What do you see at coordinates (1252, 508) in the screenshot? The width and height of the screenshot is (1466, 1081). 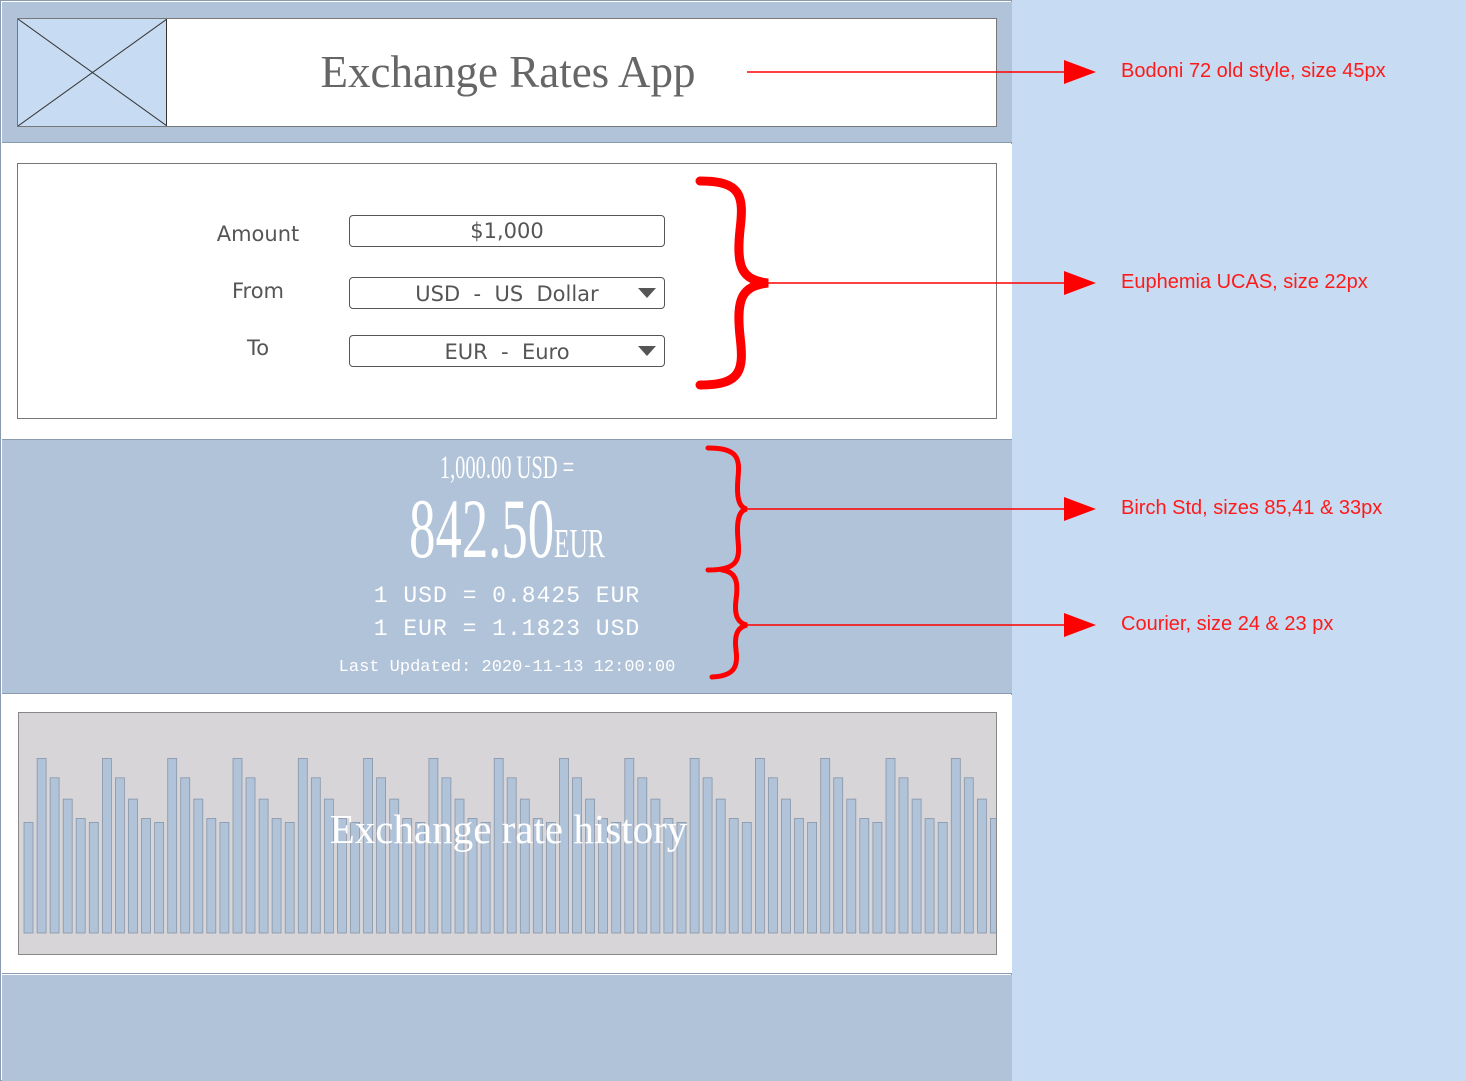 I see `annotation-result-font: Birch Std, sizes 85,41 & 33px` at bounding box center [1252, 508].